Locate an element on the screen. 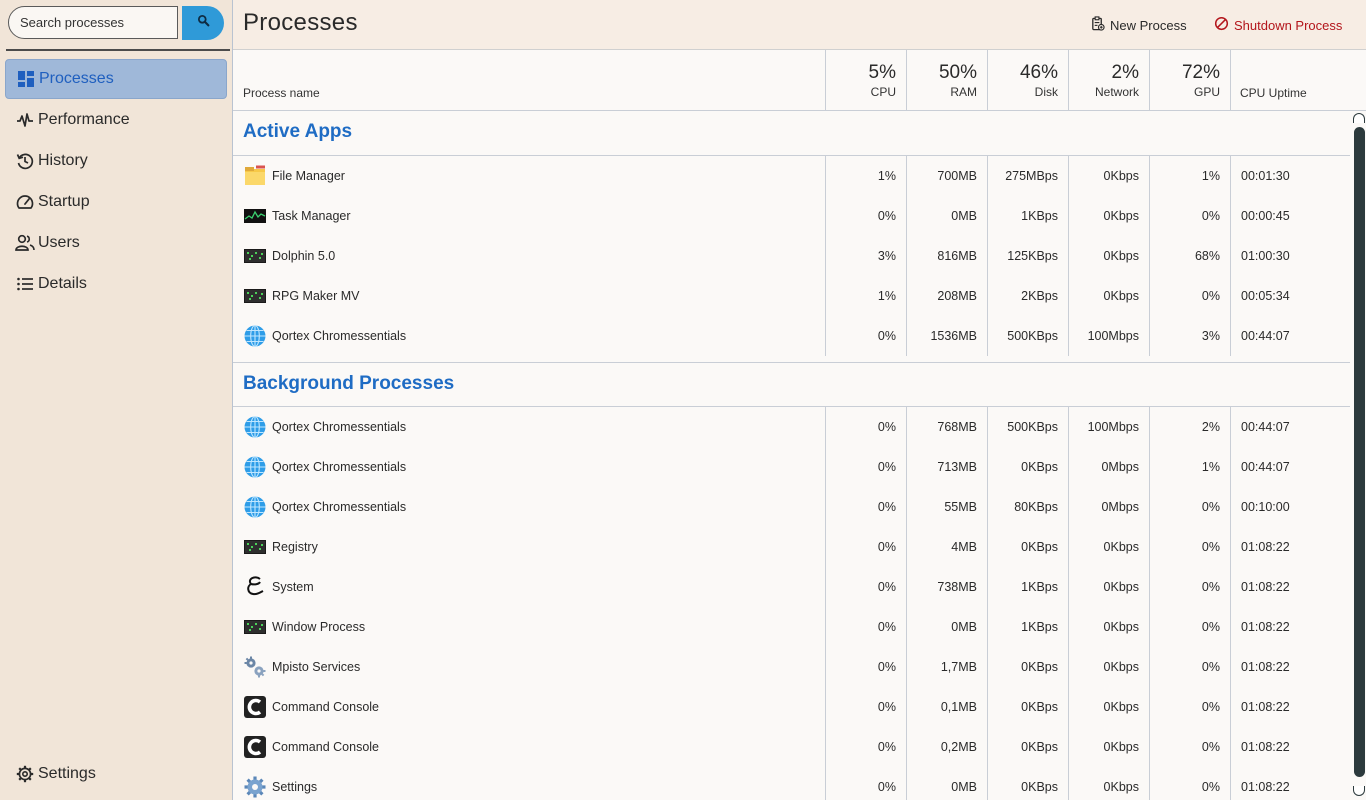  sidebar-item-users: Users is located at coordinates (116, 243).